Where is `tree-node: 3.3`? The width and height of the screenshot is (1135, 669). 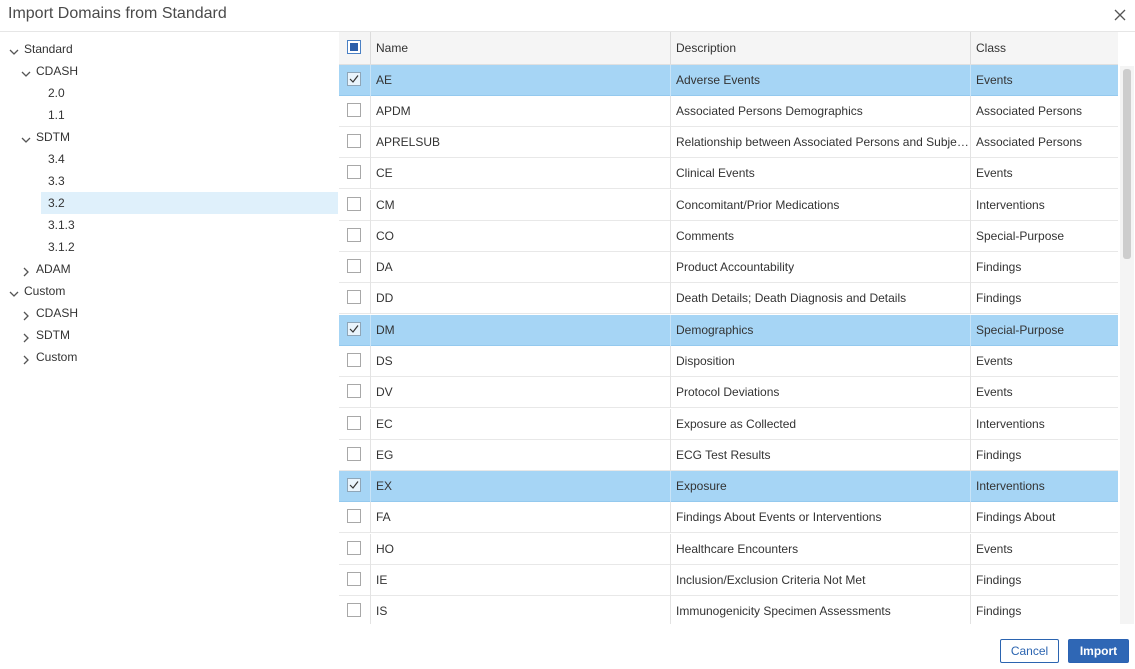
tree-node: 3.3 is located at coordinates (169, 181).